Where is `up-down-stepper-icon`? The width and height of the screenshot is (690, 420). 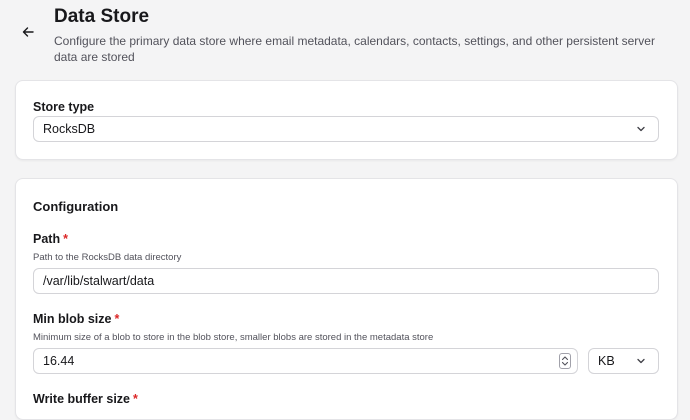
up-down-stepper-icon is located at coordinates (565, 361).